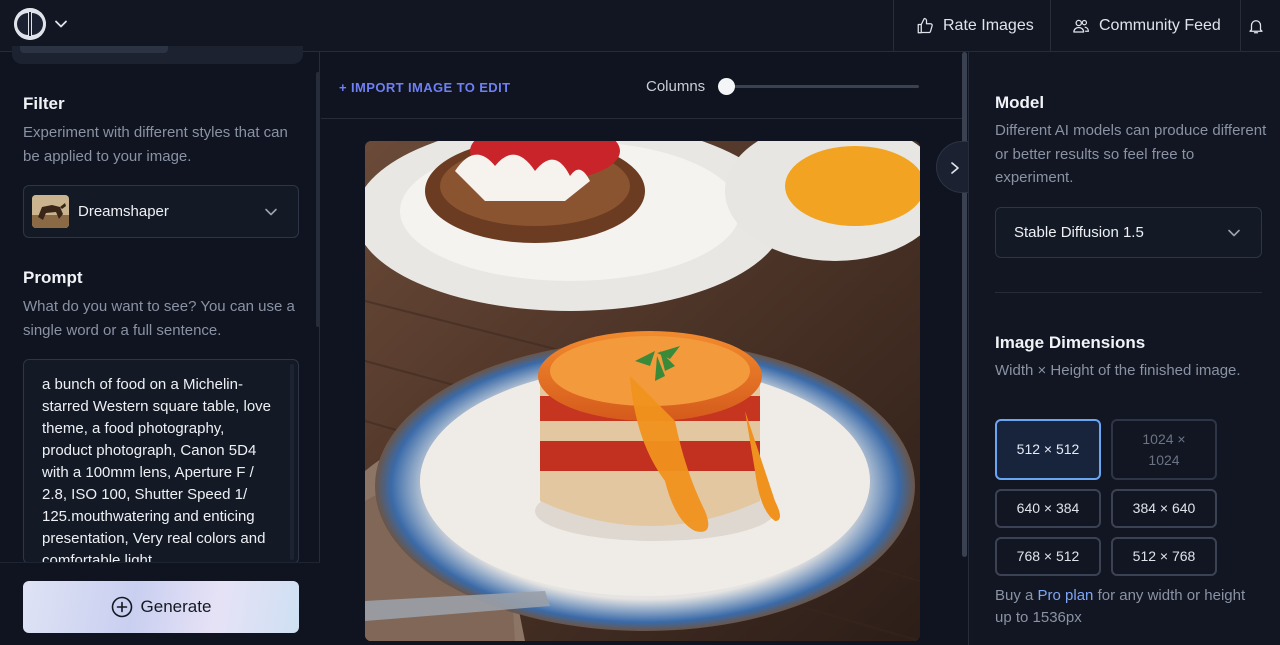 This screenshot has width=1280, height=645. What do you see at coordinates (726, 86) in the screenshot?
I see `columns-slider-handle` at bounding box center [726, 86].